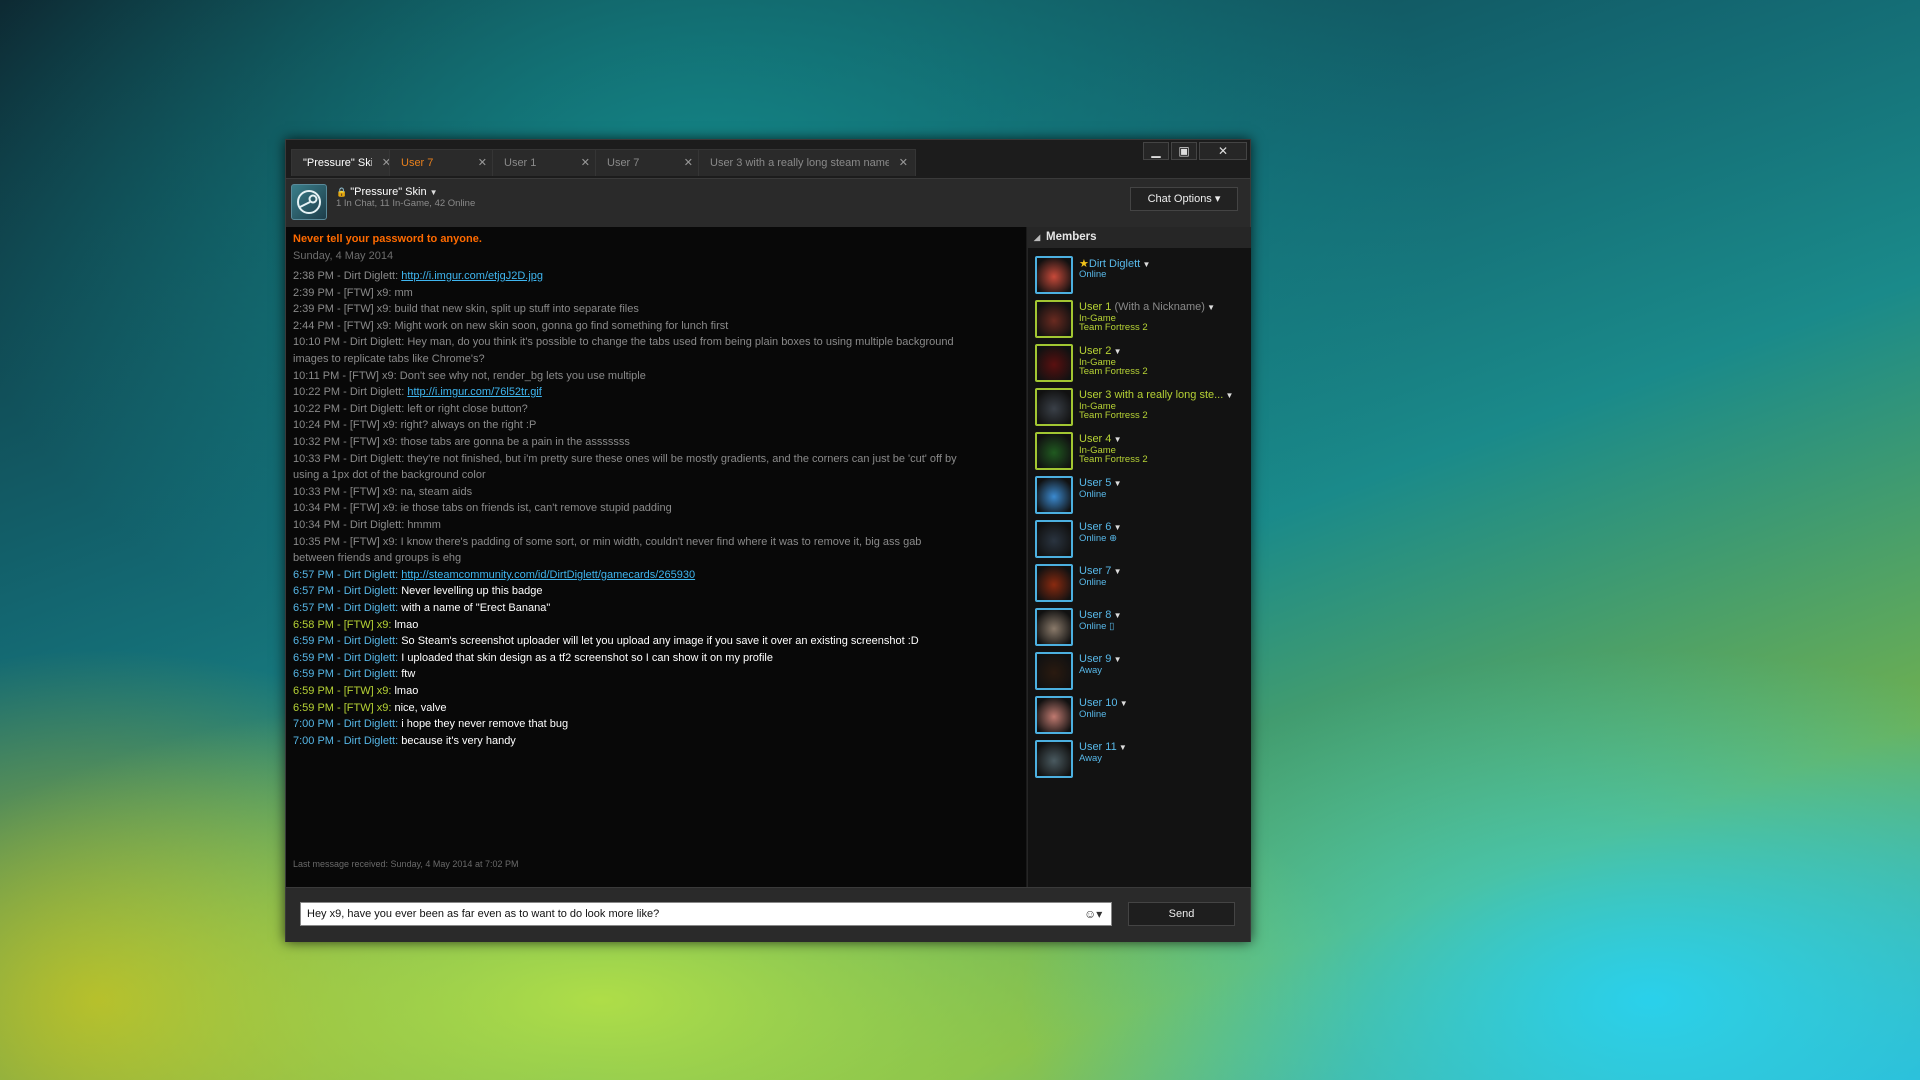 The width and height of the screenshot is (1920, 1080). I want to click on member-name: User 3 with a really long ste... ▼, so click(1156, 395).